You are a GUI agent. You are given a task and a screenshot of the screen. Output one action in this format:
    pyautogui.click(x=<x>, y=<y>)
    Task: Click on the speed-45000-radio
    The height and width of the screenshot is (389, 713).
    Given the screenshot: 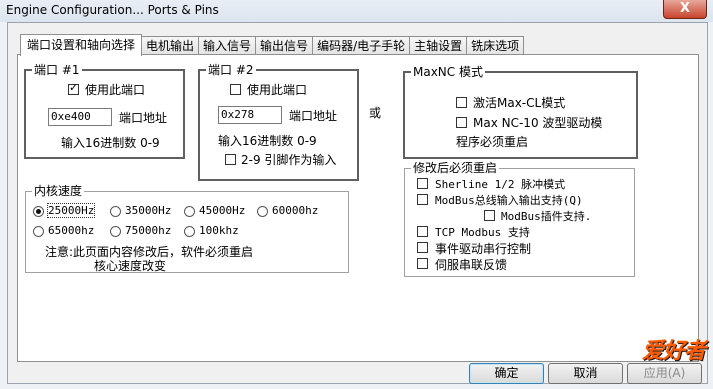 What is the action you would take?
    pyautogui.click(x=189, y=211)
    